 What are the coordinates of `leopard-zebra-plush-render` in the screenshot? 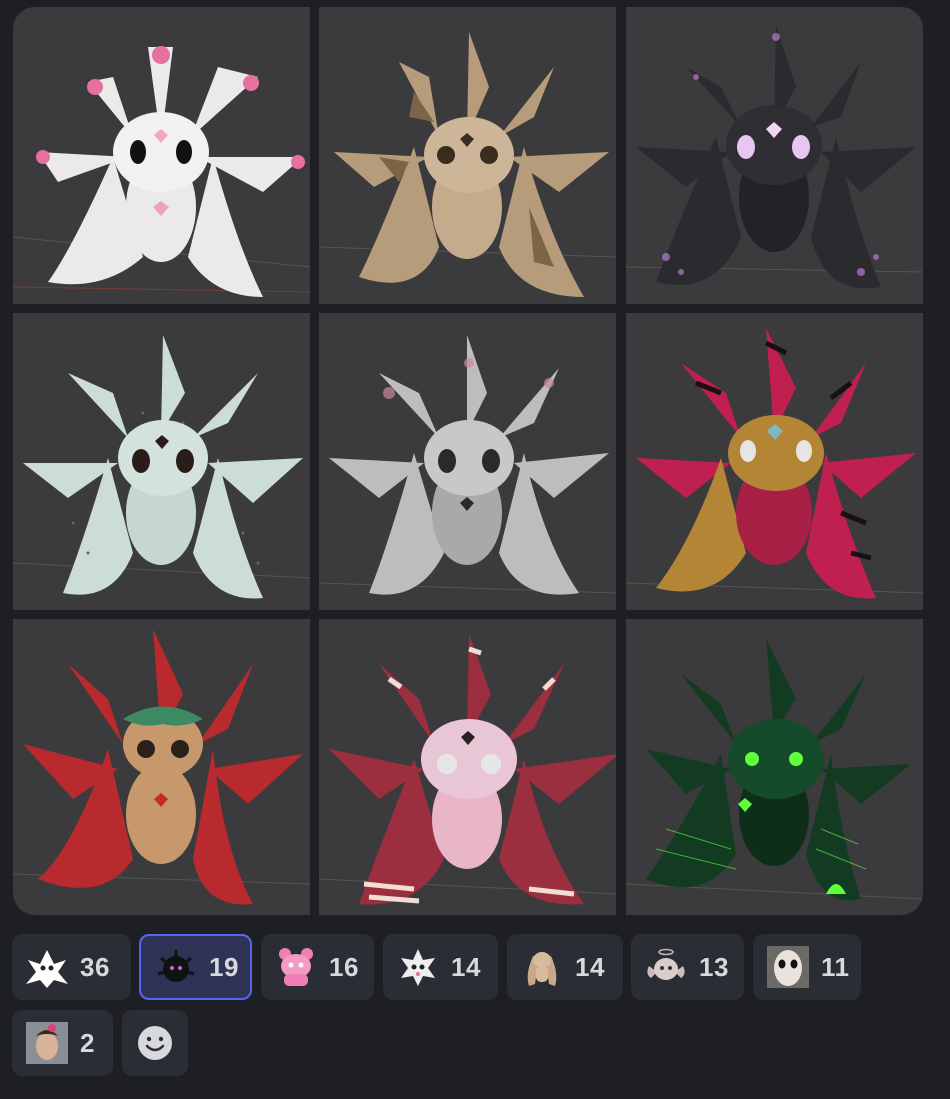 It's located at (774, 463).